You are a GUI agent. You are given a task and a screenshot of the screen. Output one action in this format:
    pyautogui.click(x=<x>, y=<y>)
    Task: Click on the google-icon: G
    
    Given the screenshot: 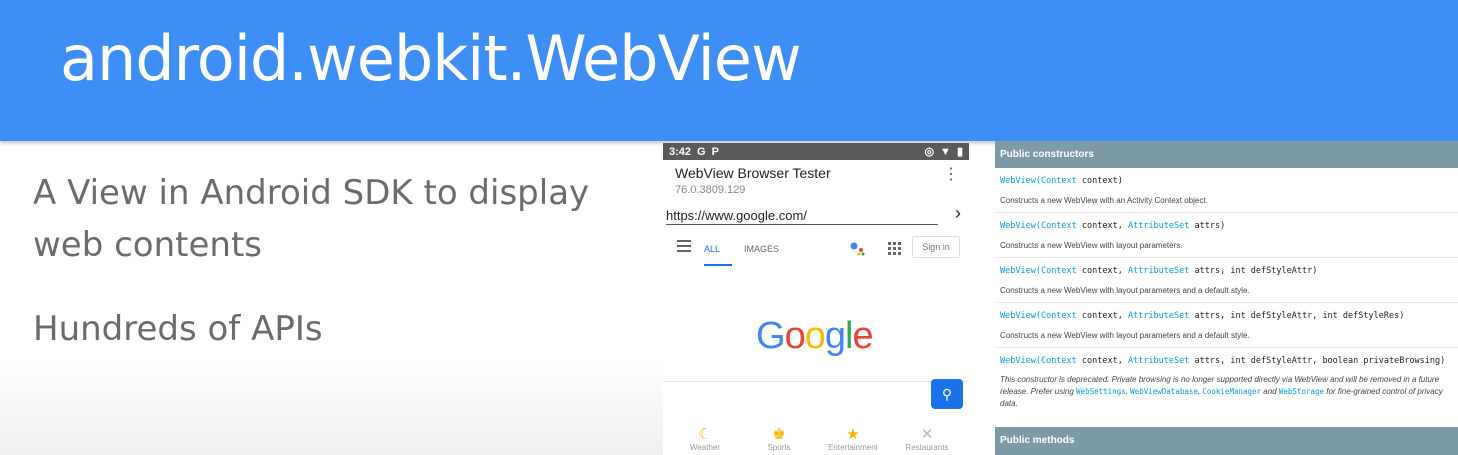 What is the action you would take?
    pyautogui.click(x=701, y=151)
    